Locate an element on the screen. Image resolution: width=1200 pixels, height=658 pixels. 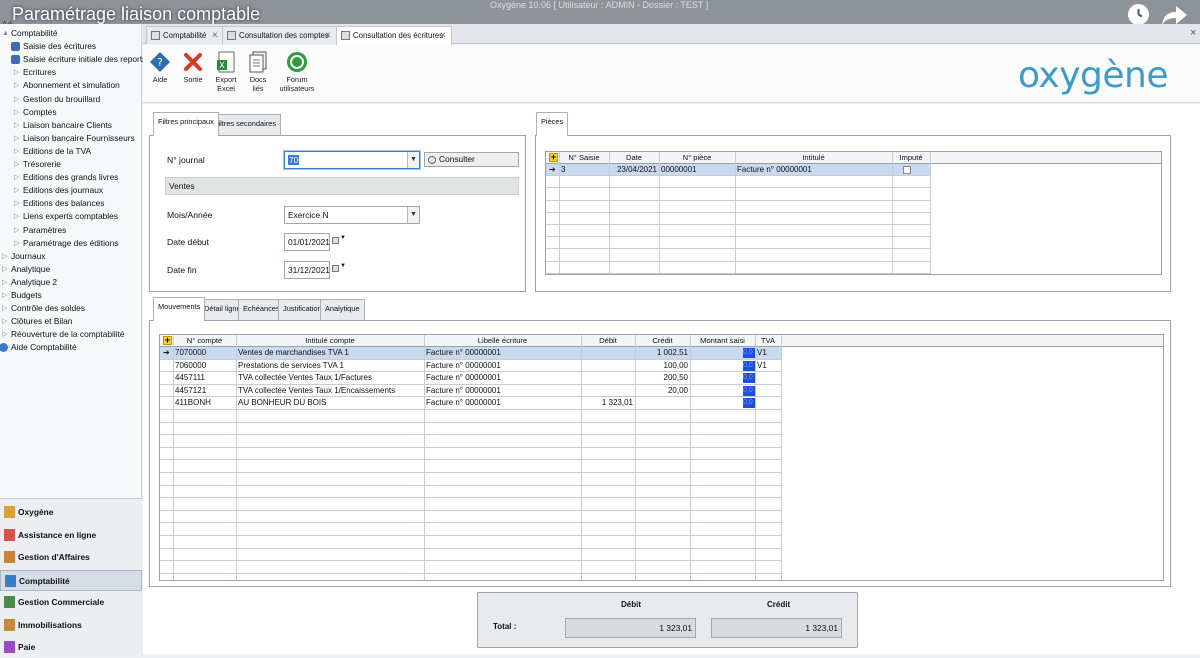
clock-icon is located at coordinates (1138, 14).